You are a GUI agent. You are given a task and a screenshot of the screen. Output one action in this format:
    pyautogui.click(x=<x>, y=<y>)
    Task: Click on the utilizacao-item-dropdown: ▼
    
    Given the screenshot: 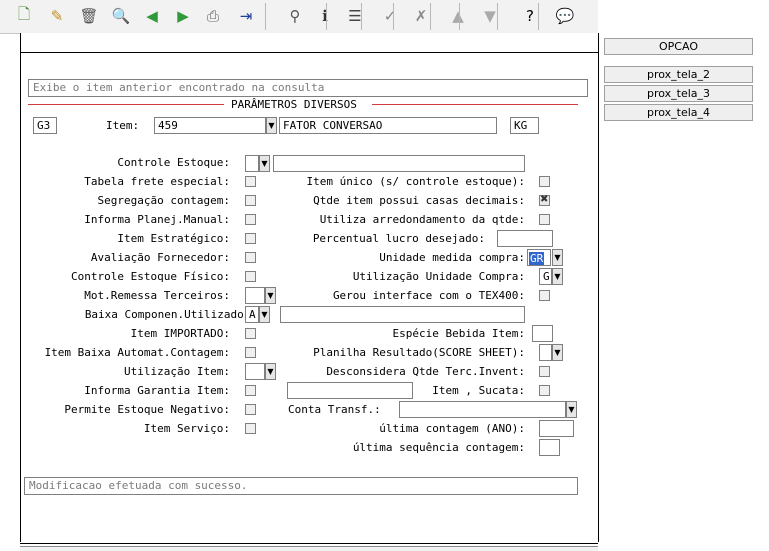 What is the action you would take?
    pyautogui.click(x=270, y=371)
    